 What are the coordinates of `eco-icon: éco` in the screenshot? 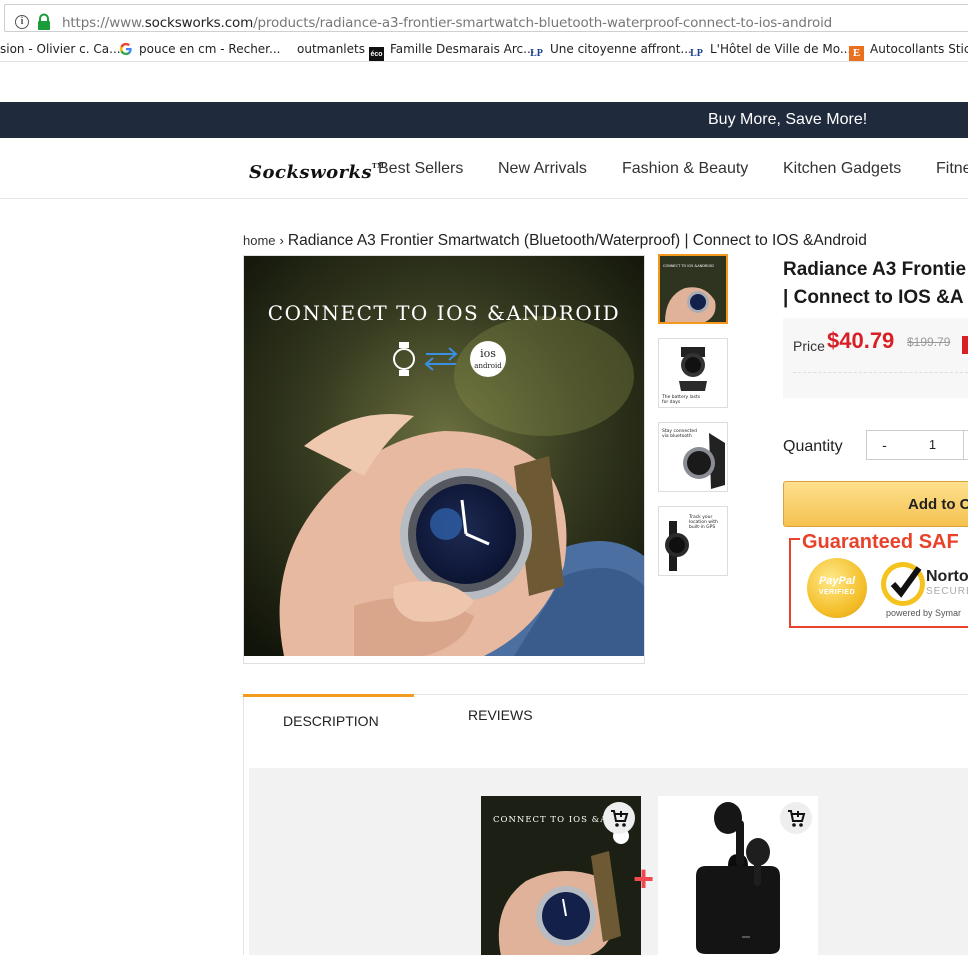 It's located at (376, 54).